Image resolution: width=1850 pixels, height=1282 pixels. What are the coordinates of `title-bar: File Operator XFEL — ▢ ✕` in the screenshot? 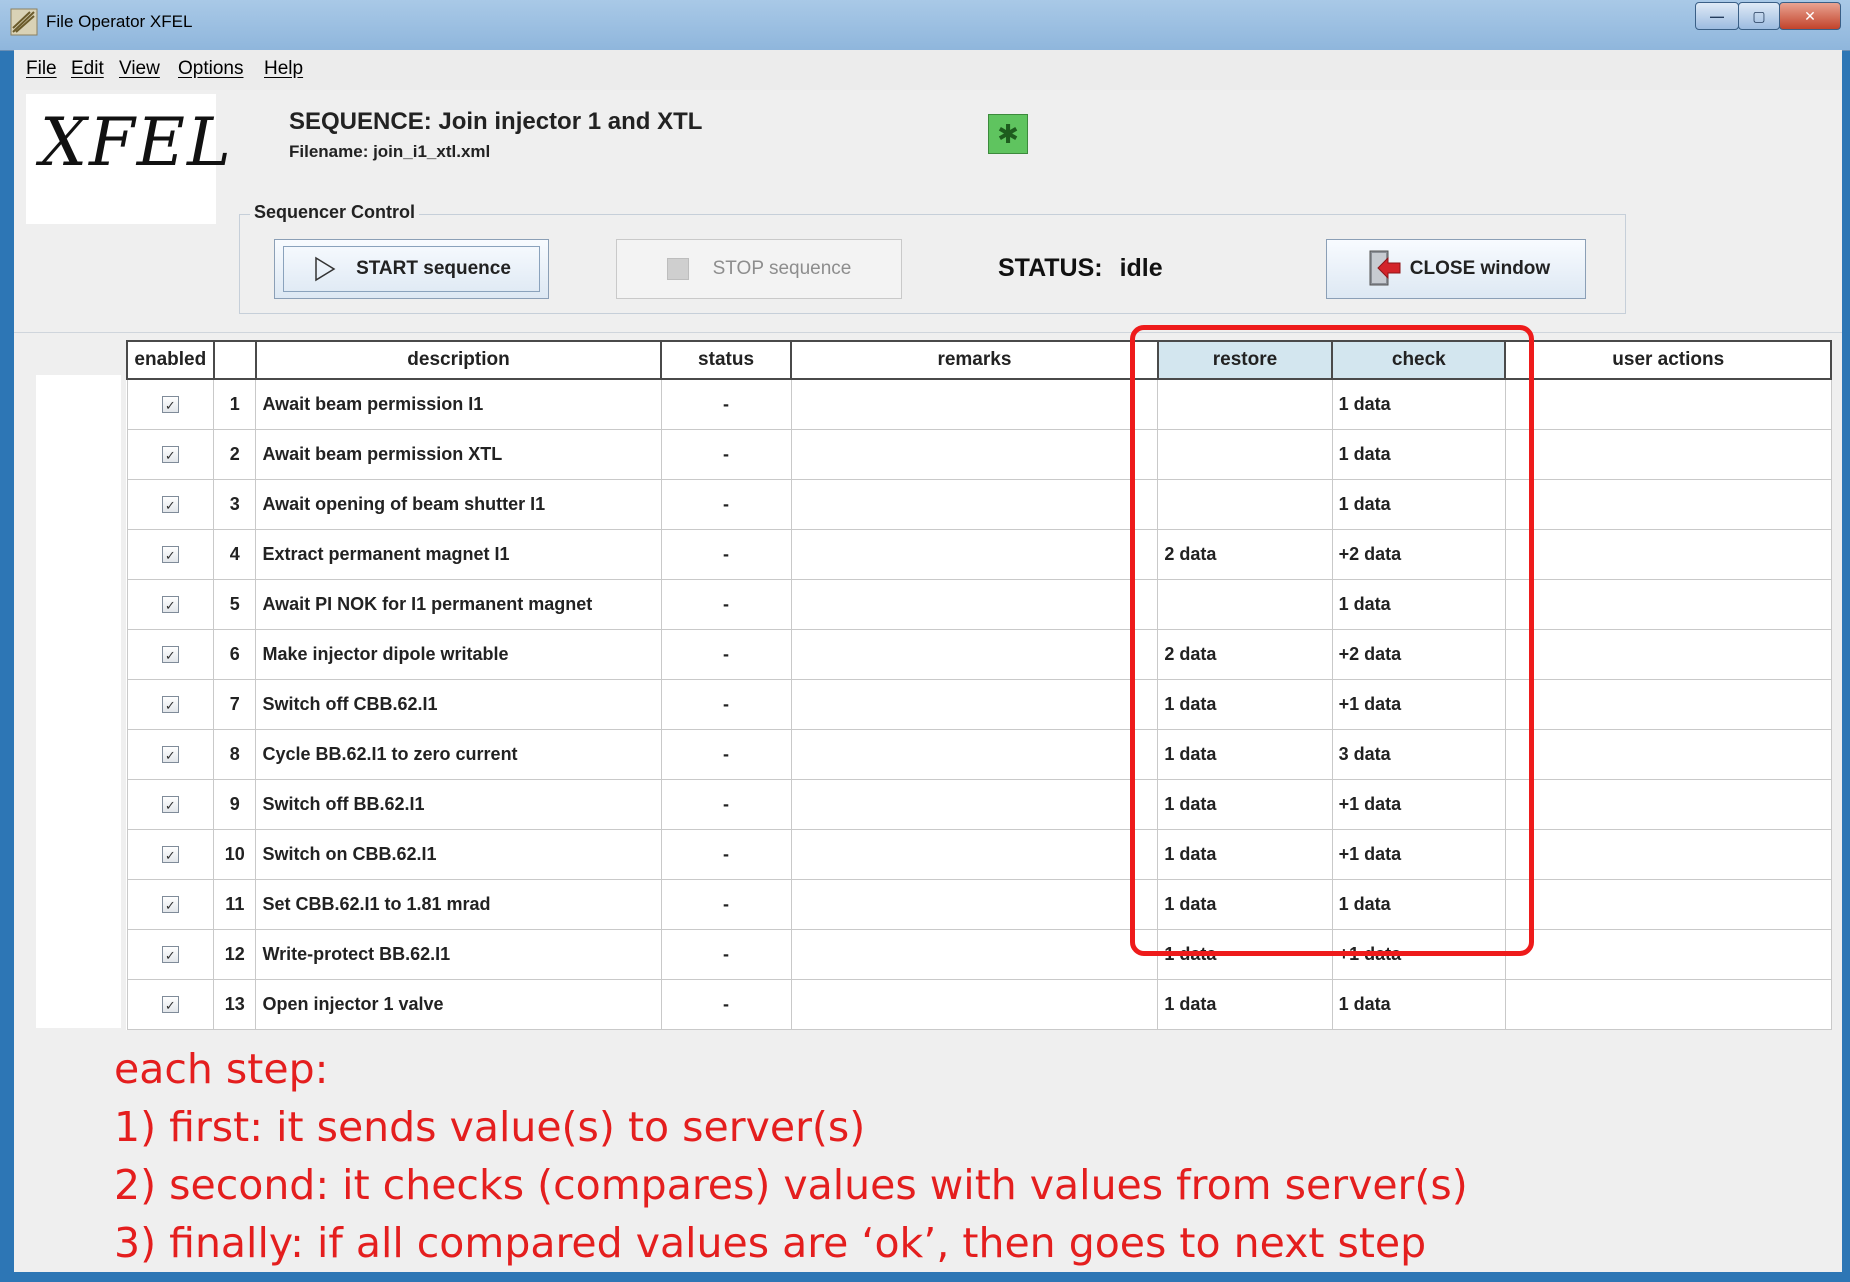 It's located at (925, 25).